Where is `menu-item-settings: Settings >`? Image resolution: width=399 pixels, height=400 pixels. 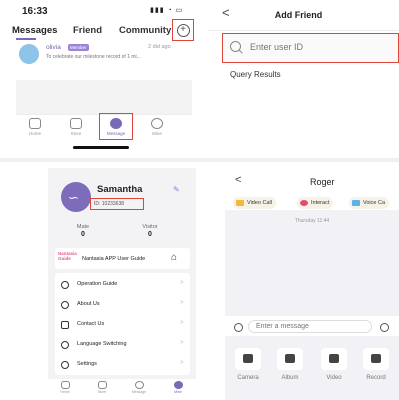
menu-item-settings: Settings > is located at coordinates (122, 365).